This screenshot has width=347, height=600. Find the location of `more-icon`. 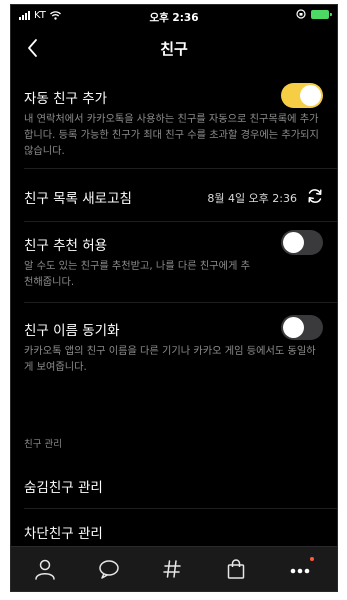

more-icon is located at coordinates (300, 569).